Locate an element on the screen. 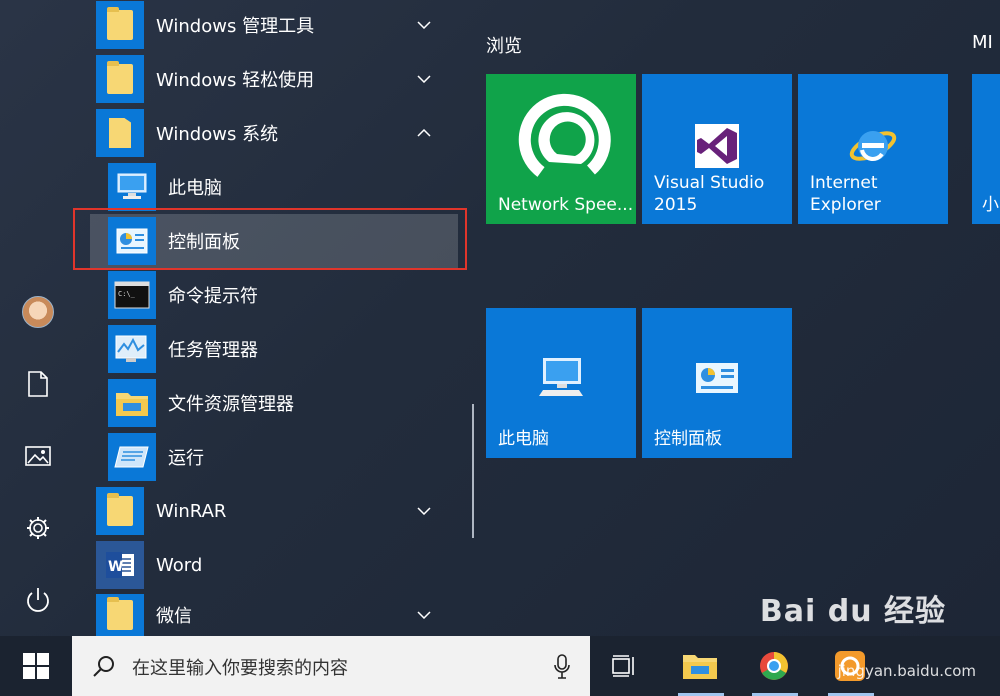 The image size is (1000, 696). visual-studio-icon is located at coordinates (717, 146).